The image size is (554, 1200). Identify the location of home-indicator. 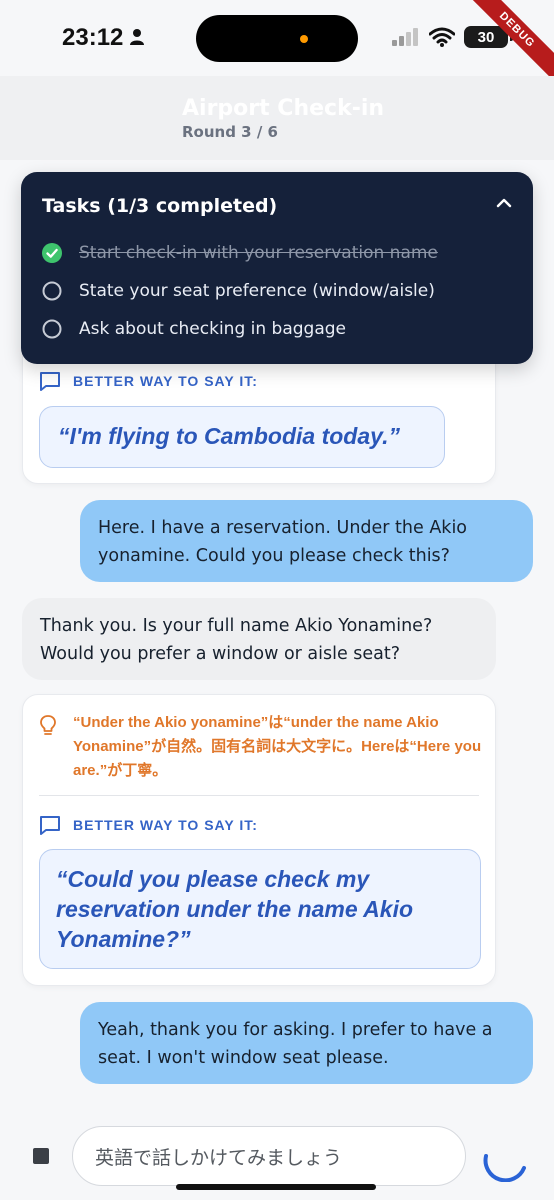
(276, 1187).